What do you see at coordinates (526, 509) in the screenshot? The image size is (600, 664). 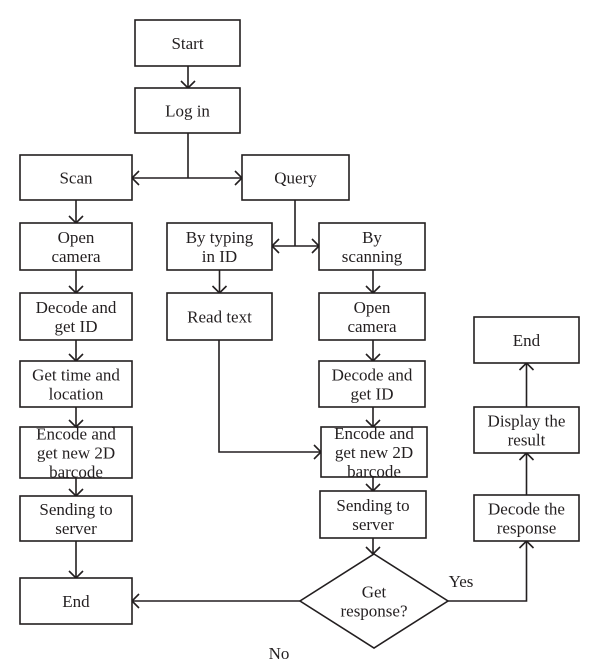 I see `node-label: Decode the` at bounding box center [526, 509].